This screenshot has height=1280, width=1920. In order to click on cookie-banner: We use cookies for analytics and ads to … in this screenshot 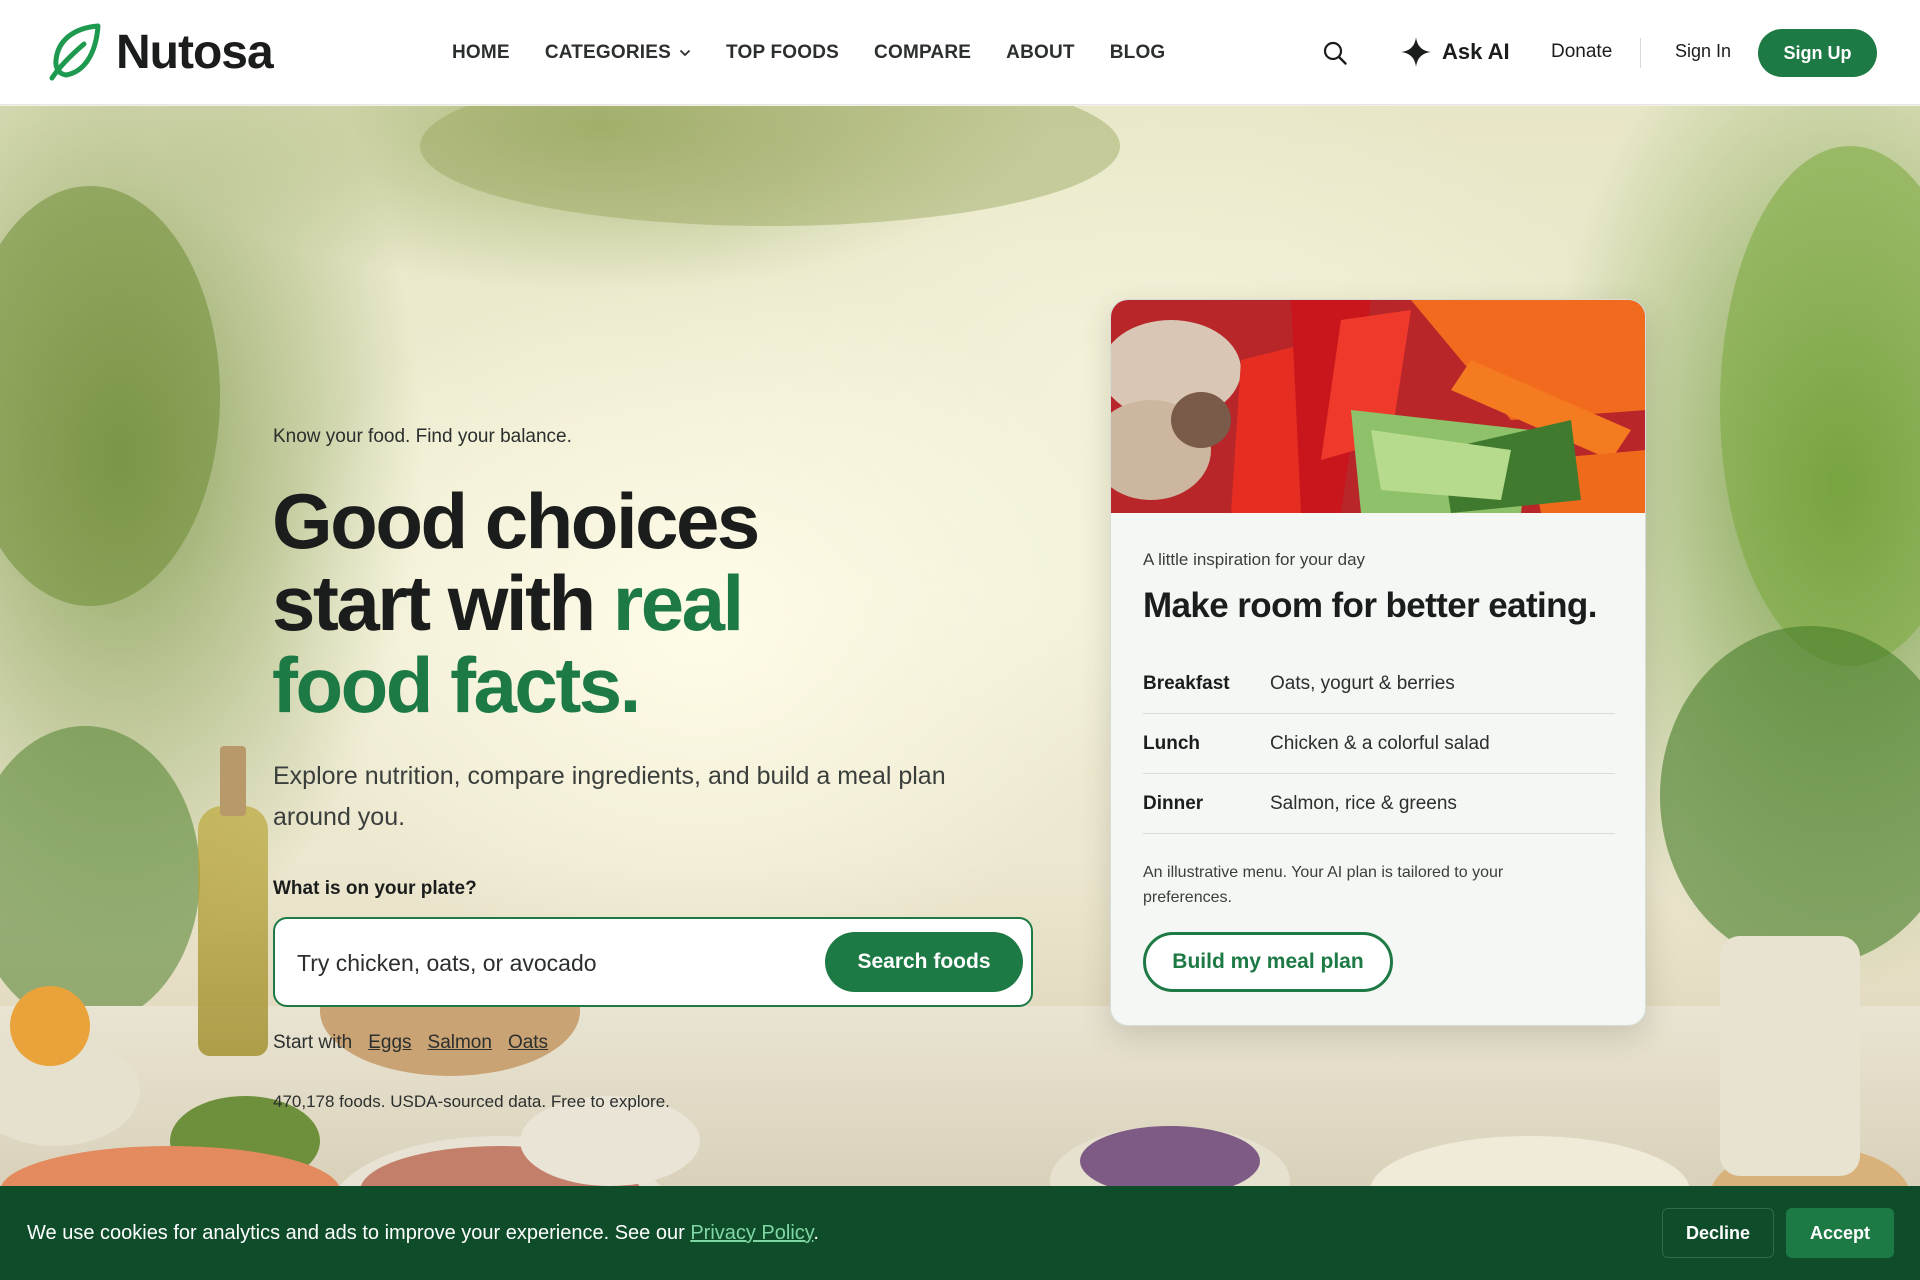, I will do `click(960, 1233)`.